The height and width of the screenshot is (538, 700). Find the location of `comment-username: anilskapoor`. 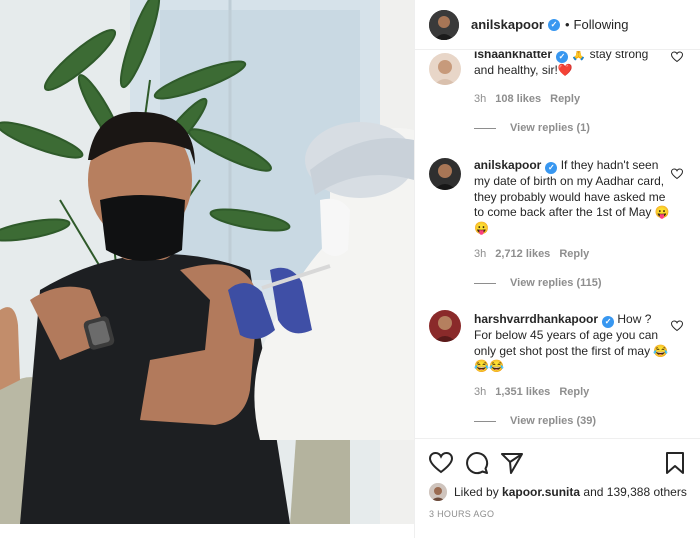

comment-username: anilskapoor is located at coordinates (507, 165).